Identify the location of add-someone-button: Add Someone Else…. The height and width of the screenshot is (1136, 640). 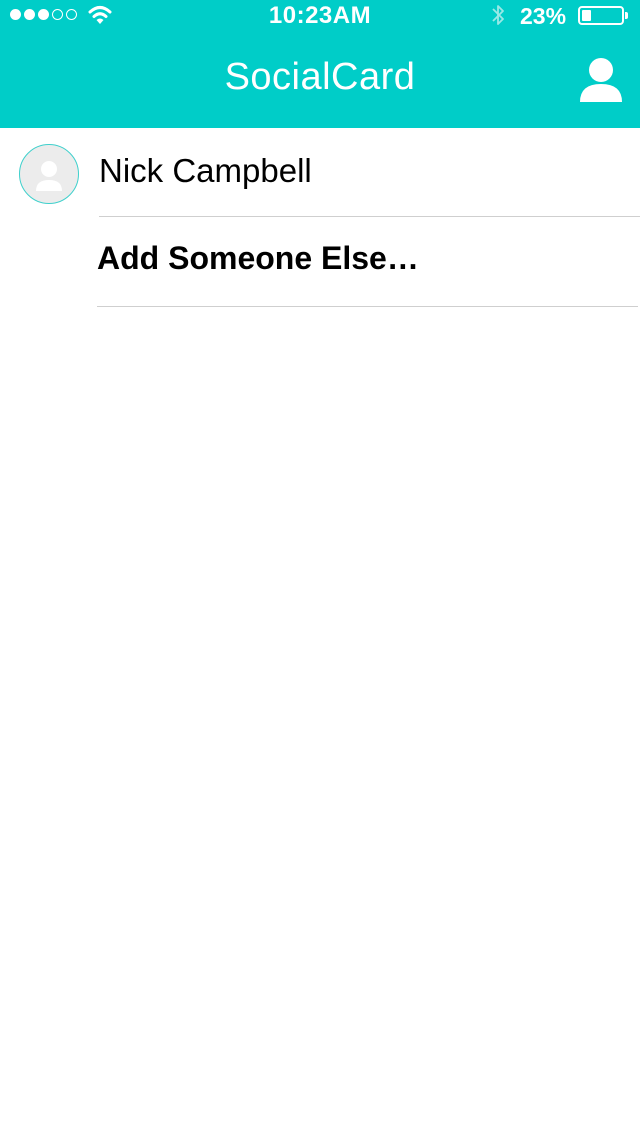
(320, 262).